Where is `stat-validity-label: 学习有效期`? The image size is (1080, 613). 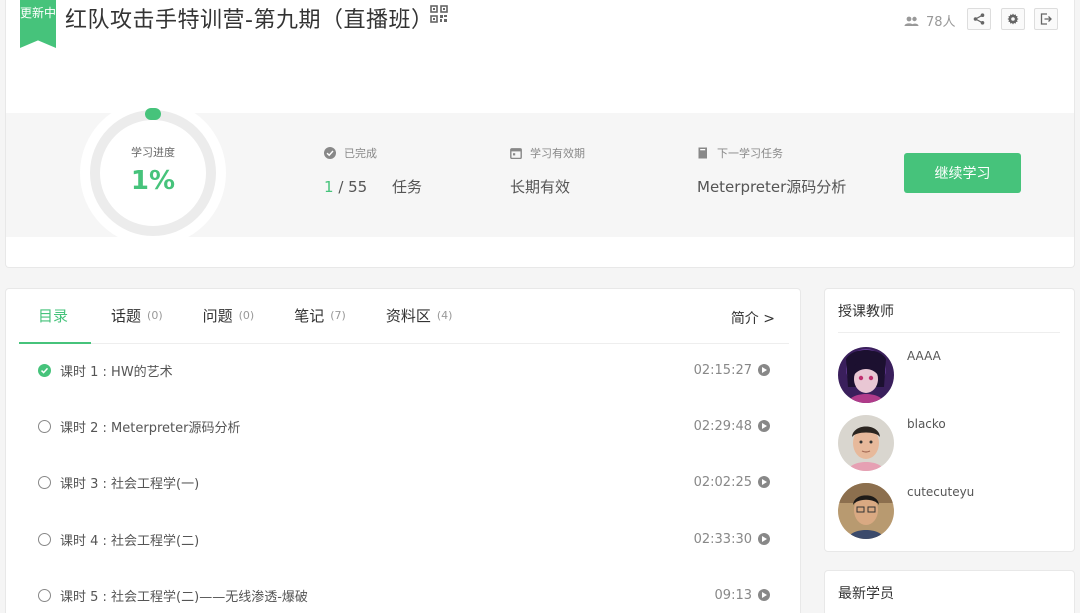
stat-validity-label: 学习有效期 is located at coordinates (557, 153).